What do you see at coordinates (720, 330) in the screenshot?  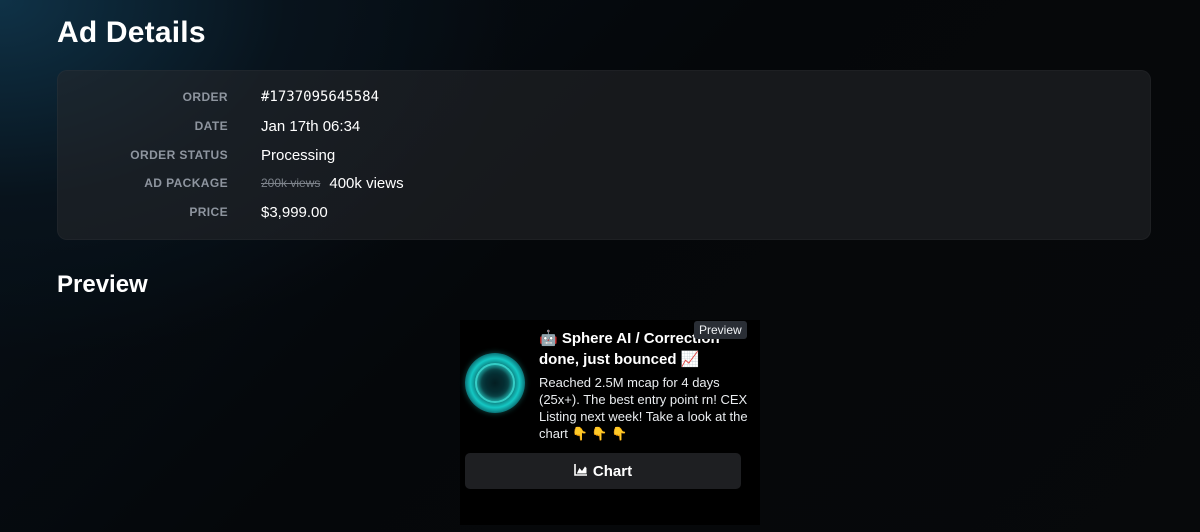 I see `preview-tooltip: Preview` at bounding box center [720, 330].